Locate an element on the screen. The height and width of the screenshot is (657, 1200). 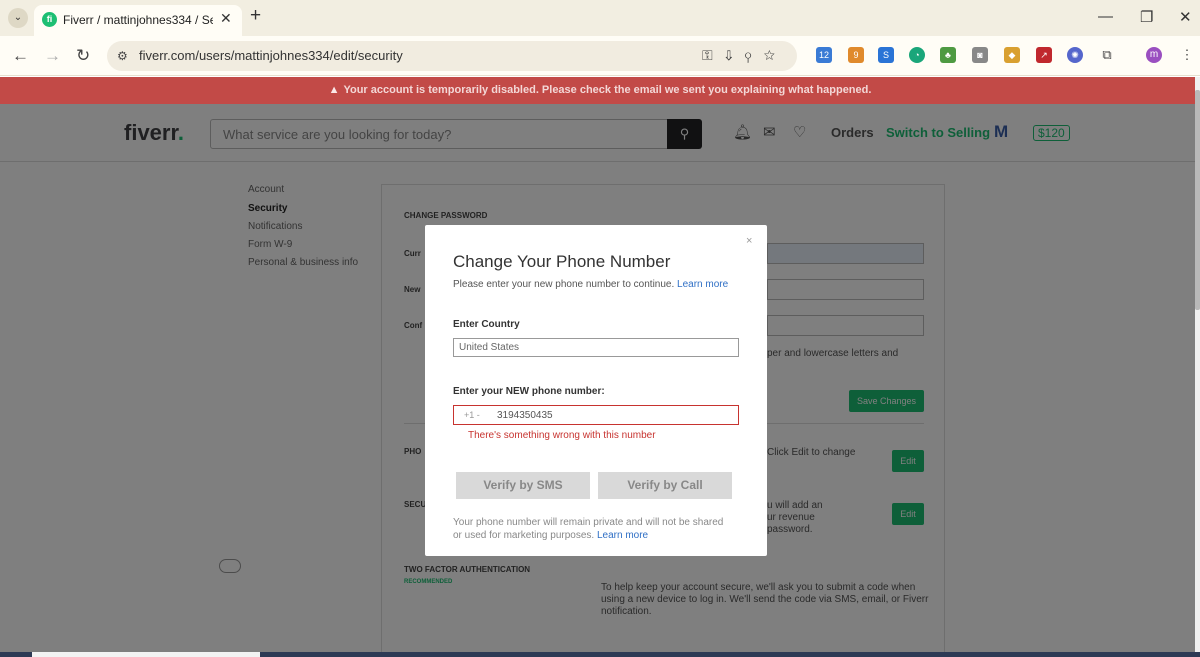
modal-close-icon: × is located at coordinates (749, 241).